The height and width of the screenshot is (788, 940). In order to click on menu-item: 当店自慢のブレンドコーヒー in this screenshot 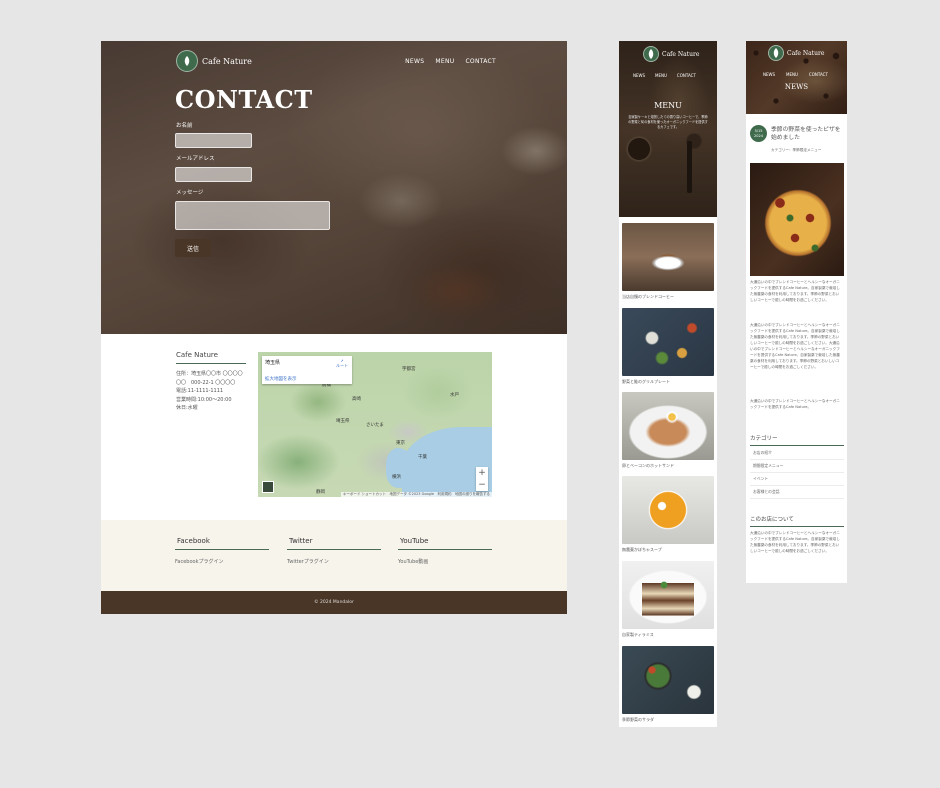, I will do `click(668, 261)`.